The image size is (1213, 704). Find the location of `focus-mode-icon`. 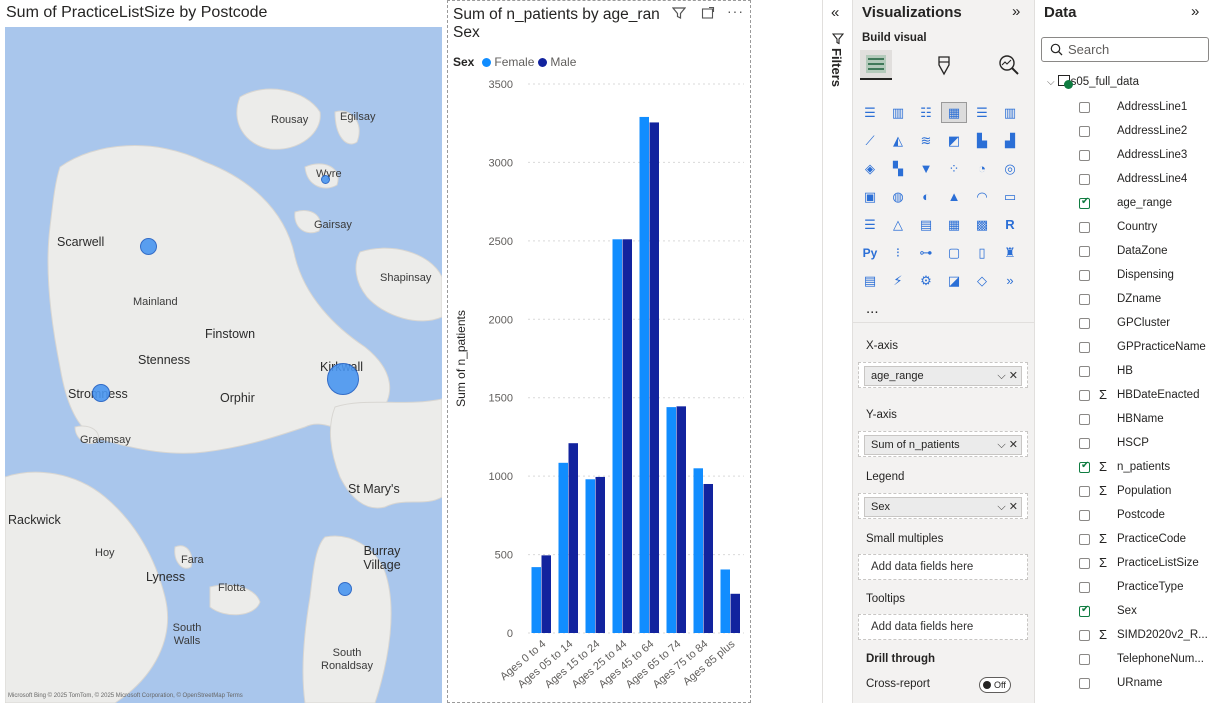

focus-mode-icon is located at coordinates (708, 14).